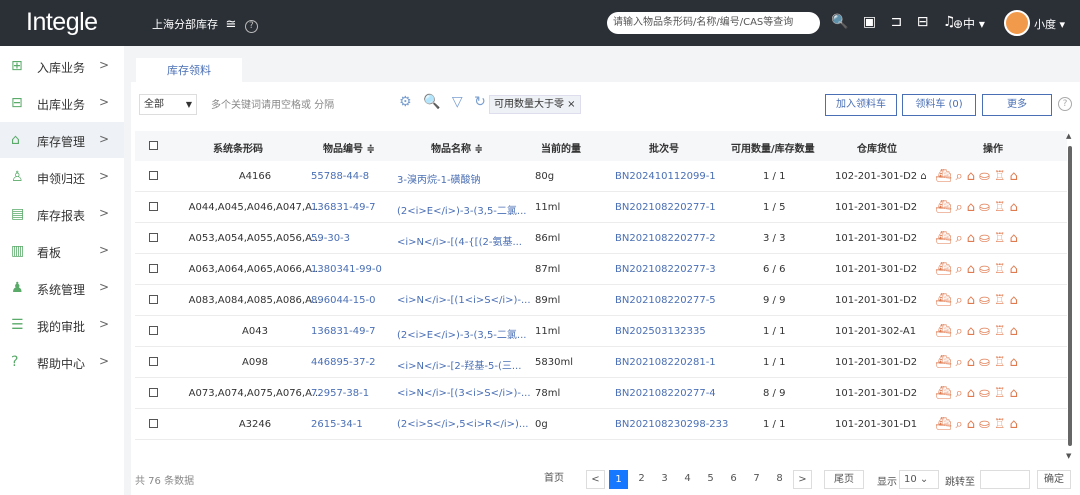  Describe the element at coordinates (62, 177) in the screenshot. I see `sidebar-item-claim: ♙ 申领归还 >` at that location.